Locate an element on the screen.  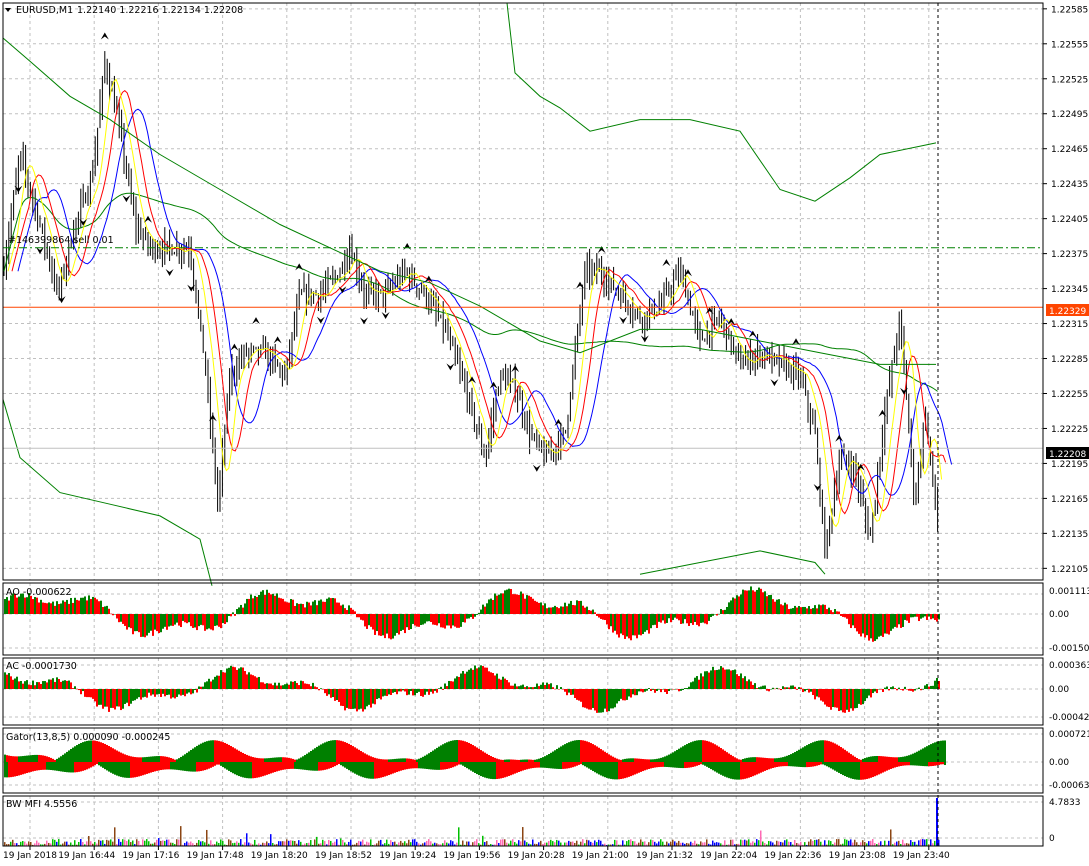
dropdown-triangle-icon is located at coordinates (8, 10).